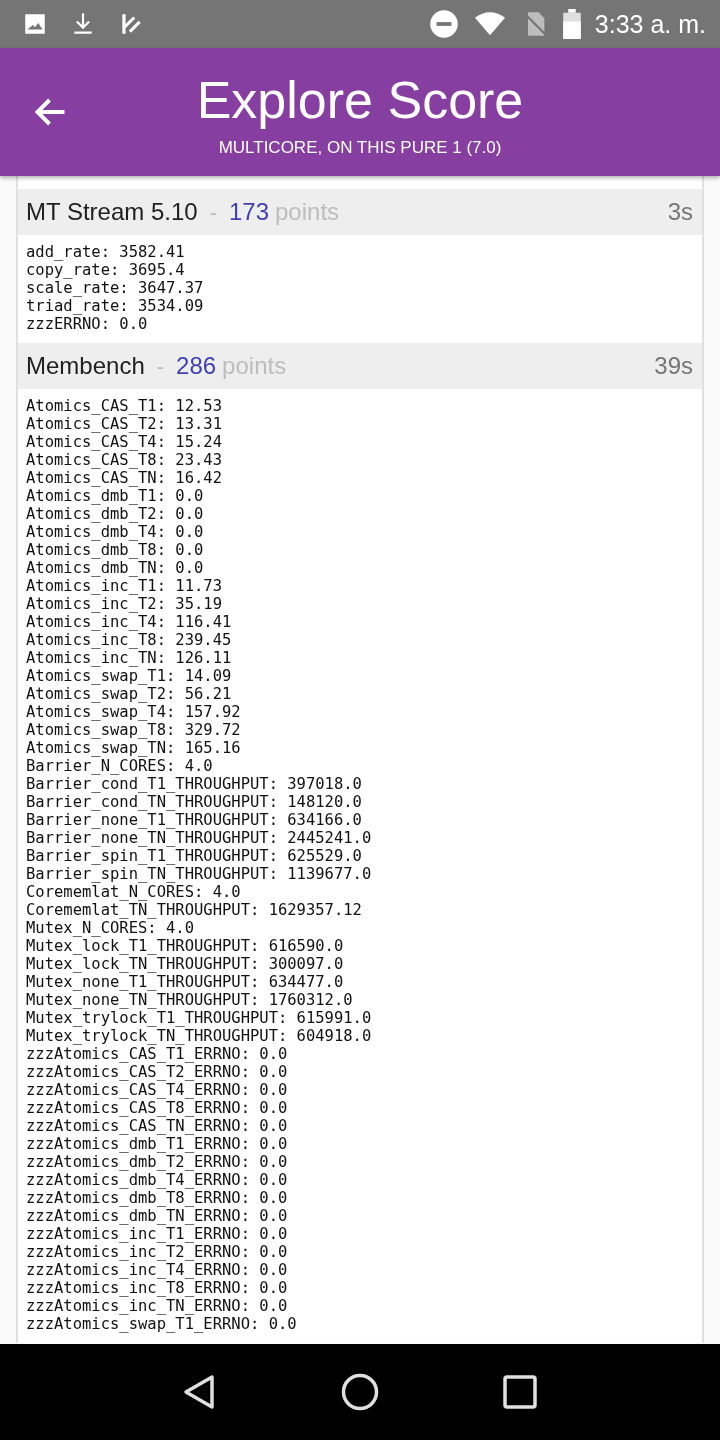 The width and height of the screenshot is (720, 1440). I want to click on result-line: Atomics_CAS_T4: 15.24, so click(124, 442).